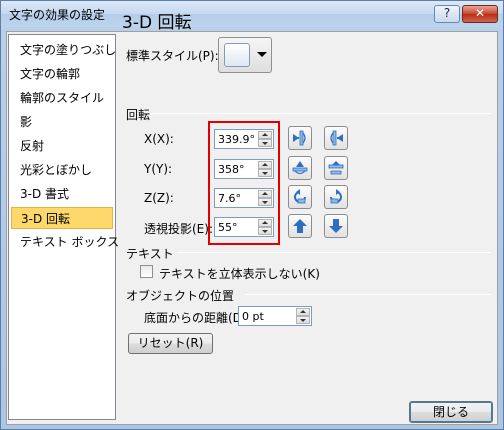 Image resolution: width=504 pixels, height=430 pixels. What do you see at coordinates (65, 242) in the screenshot?
I see `sidebar-item-text-box: テキスト ボックス` at bounding box center [65, 242].